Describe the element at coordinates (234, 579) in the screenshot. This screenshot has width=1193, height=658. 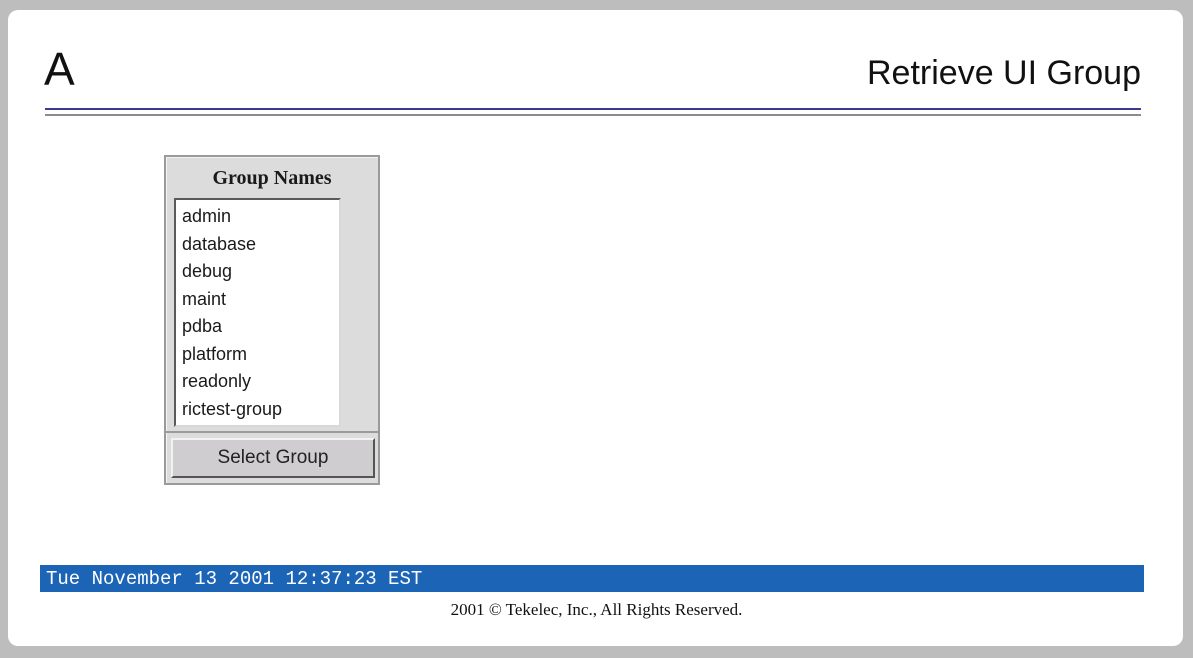
I see `status-datetime: Tue November 13 2001 12:37:23 EST` at that location.